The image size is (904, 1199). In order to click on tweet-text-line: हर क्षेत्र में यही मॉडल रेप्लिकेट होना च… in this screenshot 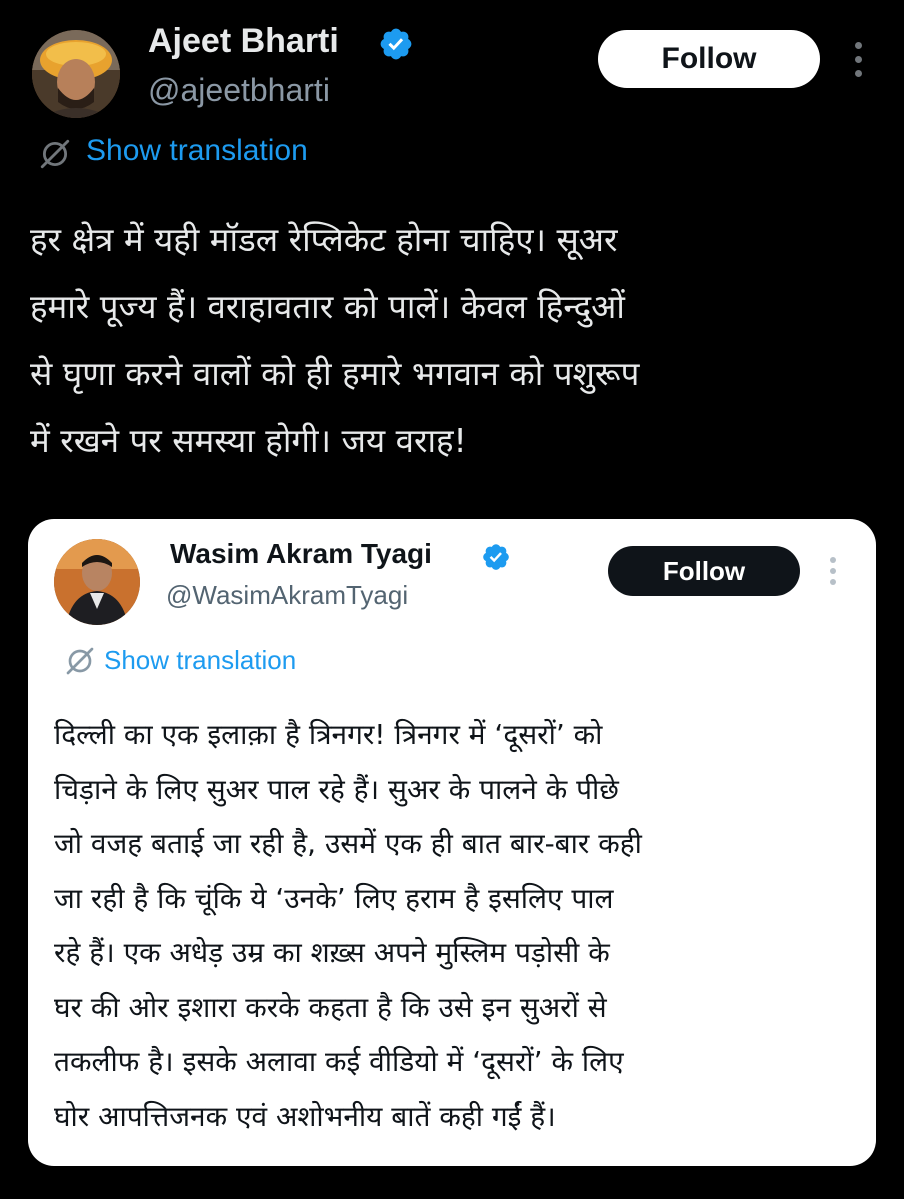, I will do `click(324, 239)`.